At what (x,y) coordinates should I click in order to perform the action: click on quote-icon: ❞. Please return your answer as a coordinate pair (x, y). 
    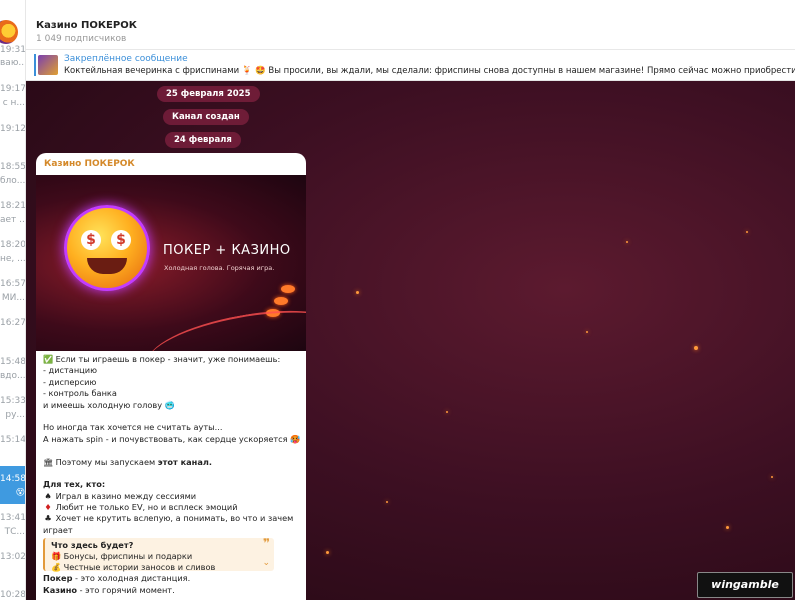
    Looking at the image, I should click on (266, 543).